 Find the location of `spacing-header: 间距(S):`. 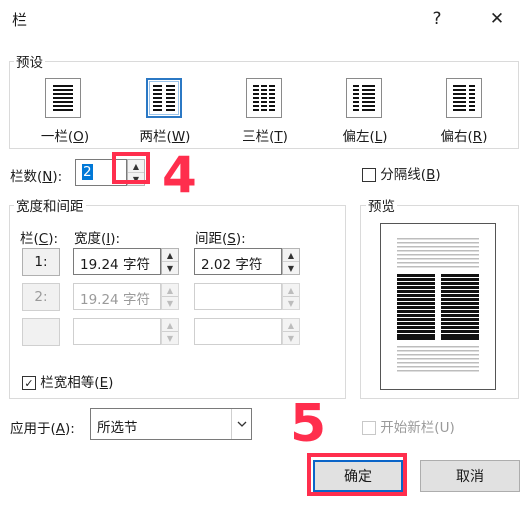

spacing-header: 间距(S): is located at coordinates (220, 239).